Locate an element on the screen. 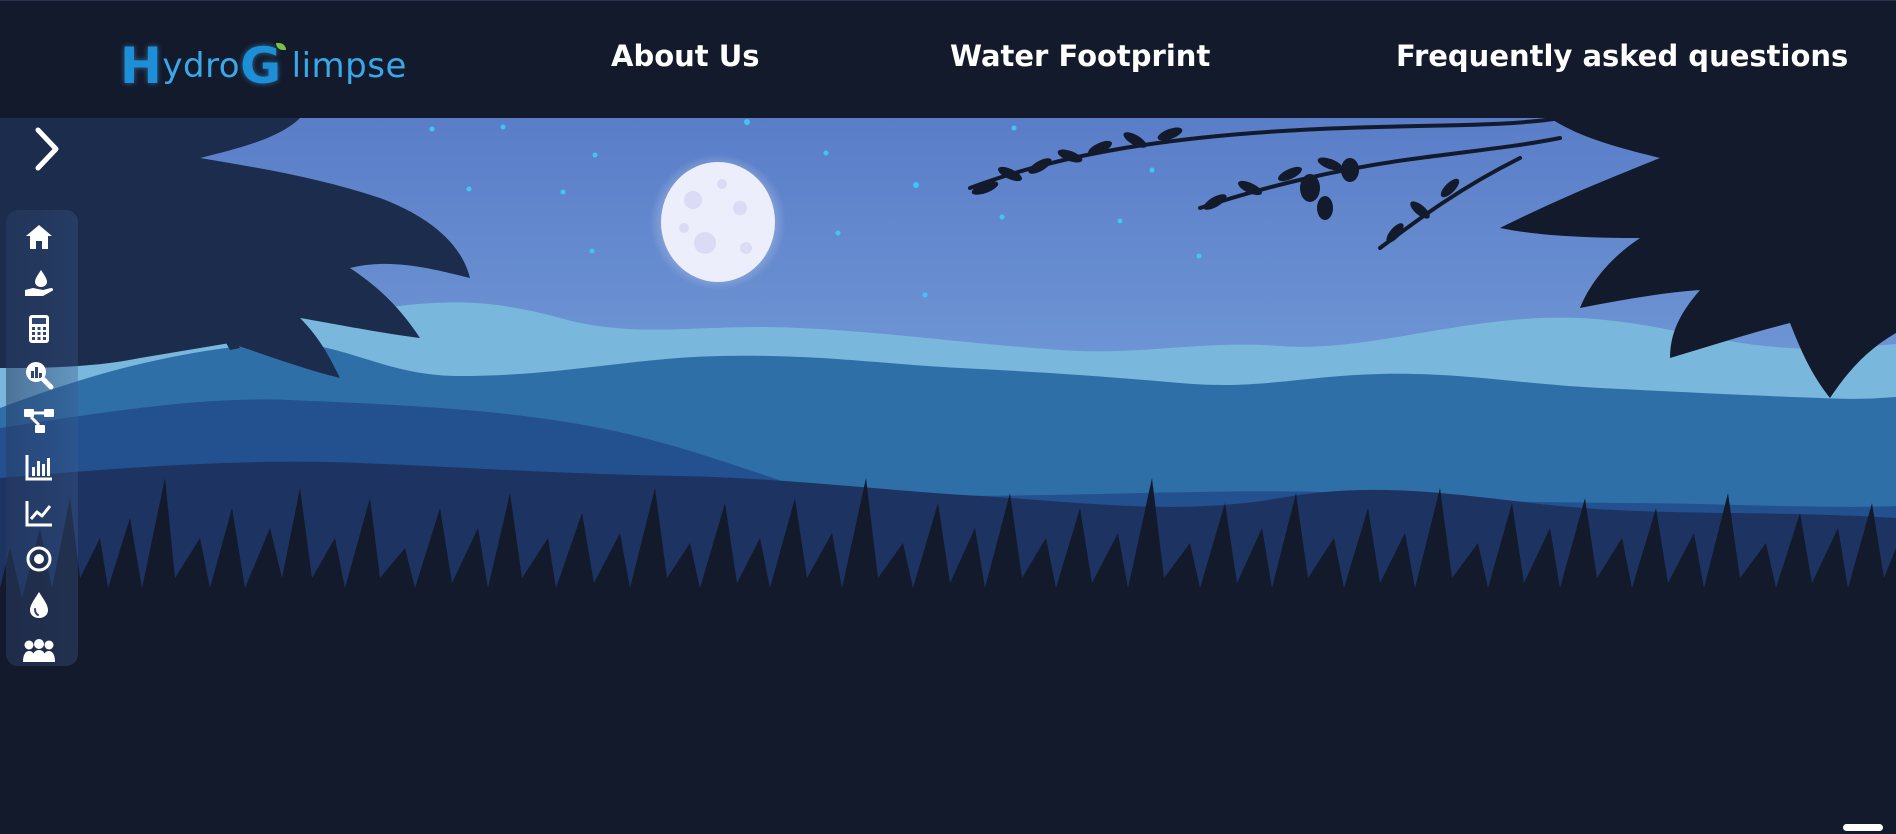 The image size is (1896, 834). bar-chart-icon is located at coordinates (38, 468).